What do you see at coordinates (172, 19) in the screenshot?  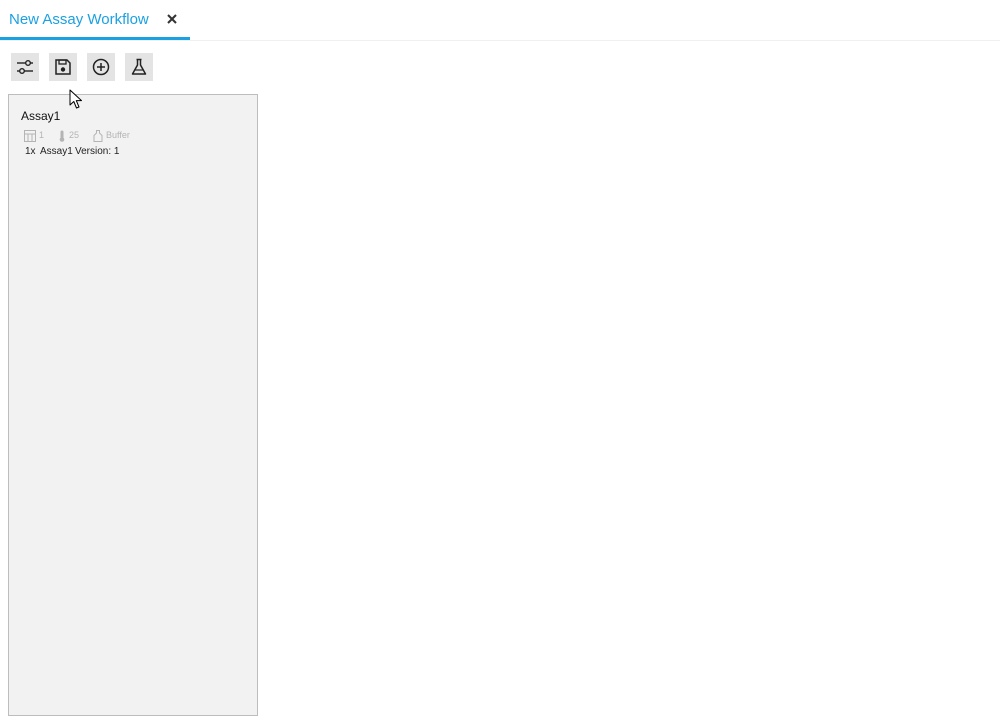 I see `close-icon` at bounding box center [172, 19].